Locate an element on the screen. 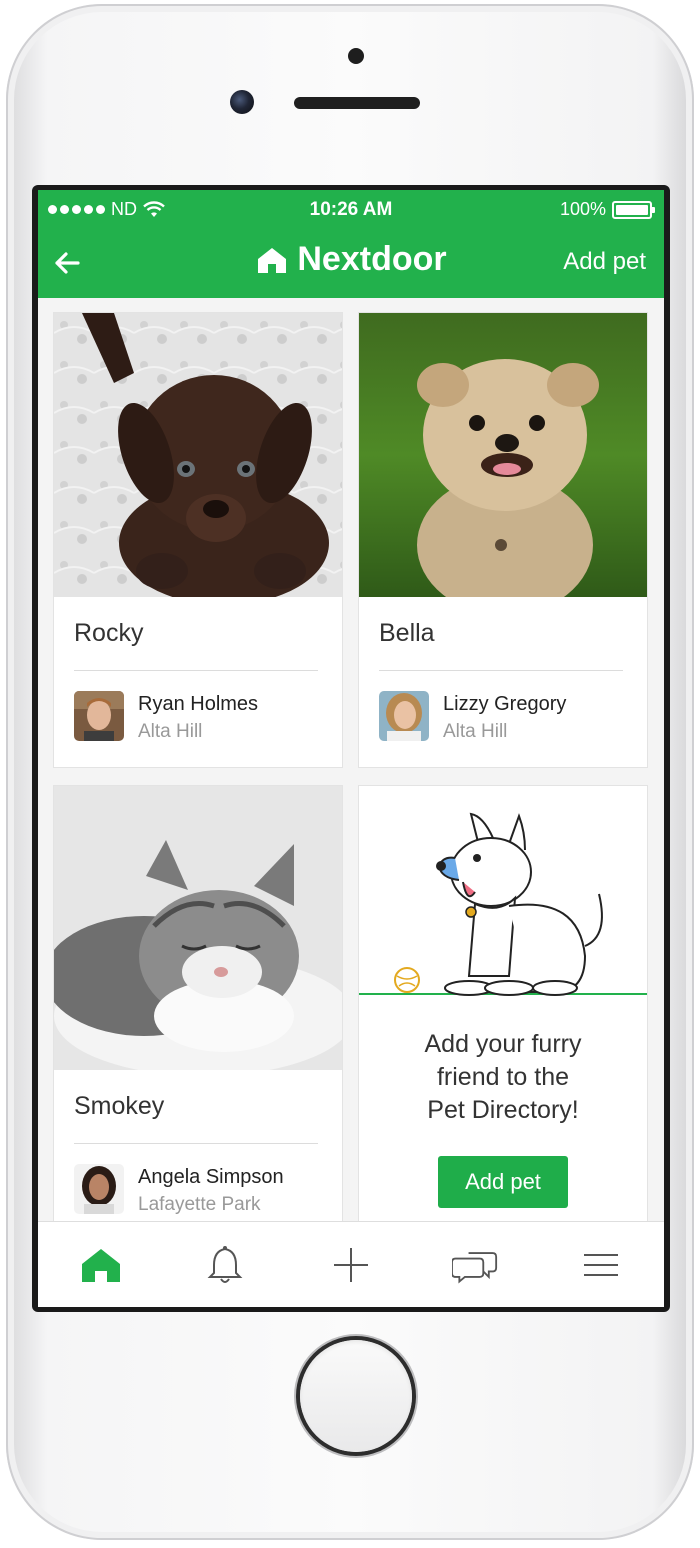 The width and height of the screenshot is (700, 1548). home-button is located at coordinates (356, 1396).